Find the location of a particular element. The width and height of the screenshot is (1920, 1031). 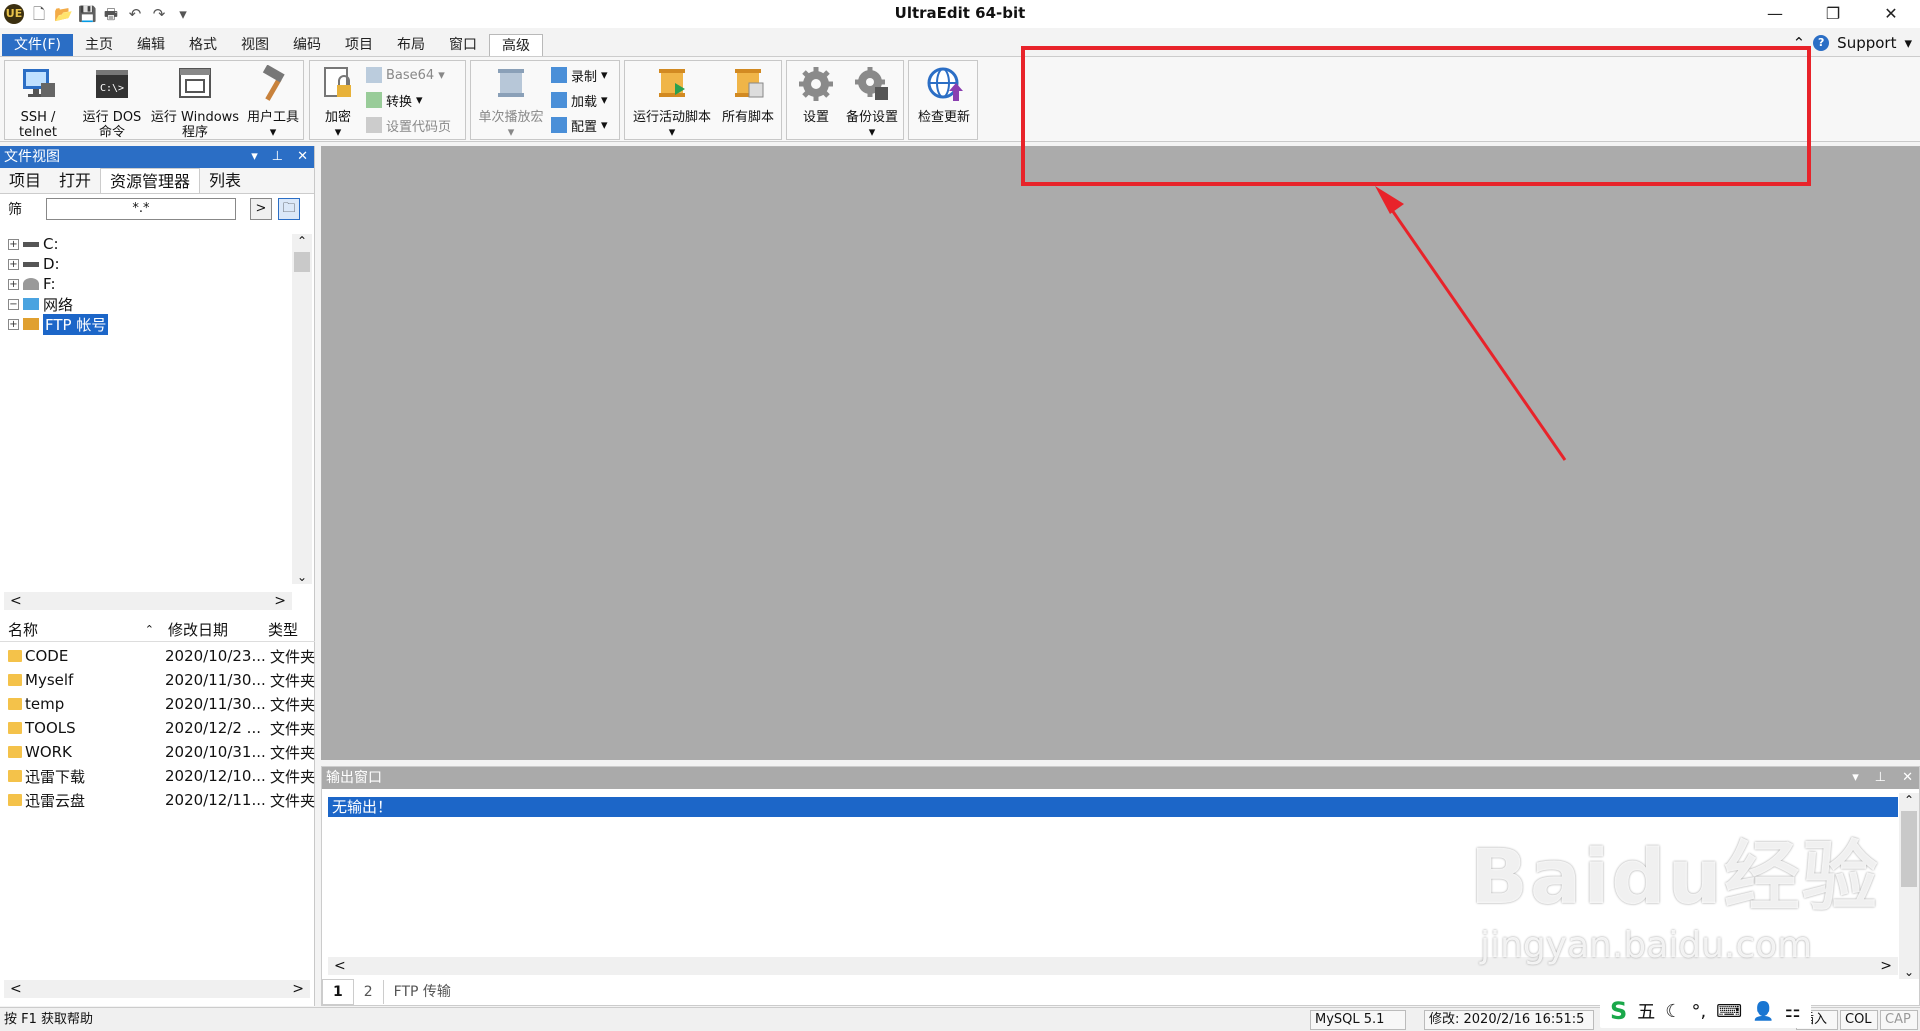

column-mode: COL is located at coordinates (1859, 1020).